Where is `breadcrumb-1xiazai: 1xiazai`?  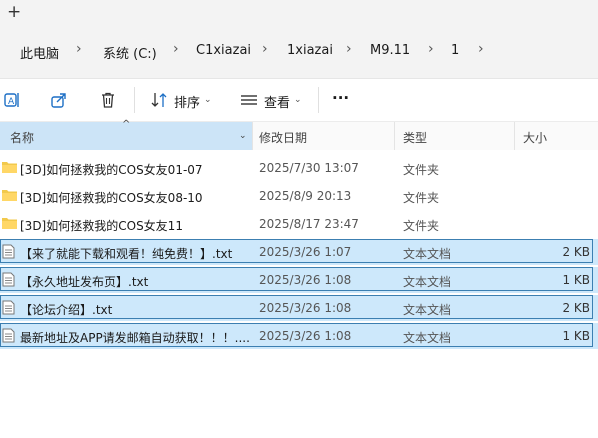
breadcrumb-1xiazai: 1xiazai is located at coordinates (310, 50).